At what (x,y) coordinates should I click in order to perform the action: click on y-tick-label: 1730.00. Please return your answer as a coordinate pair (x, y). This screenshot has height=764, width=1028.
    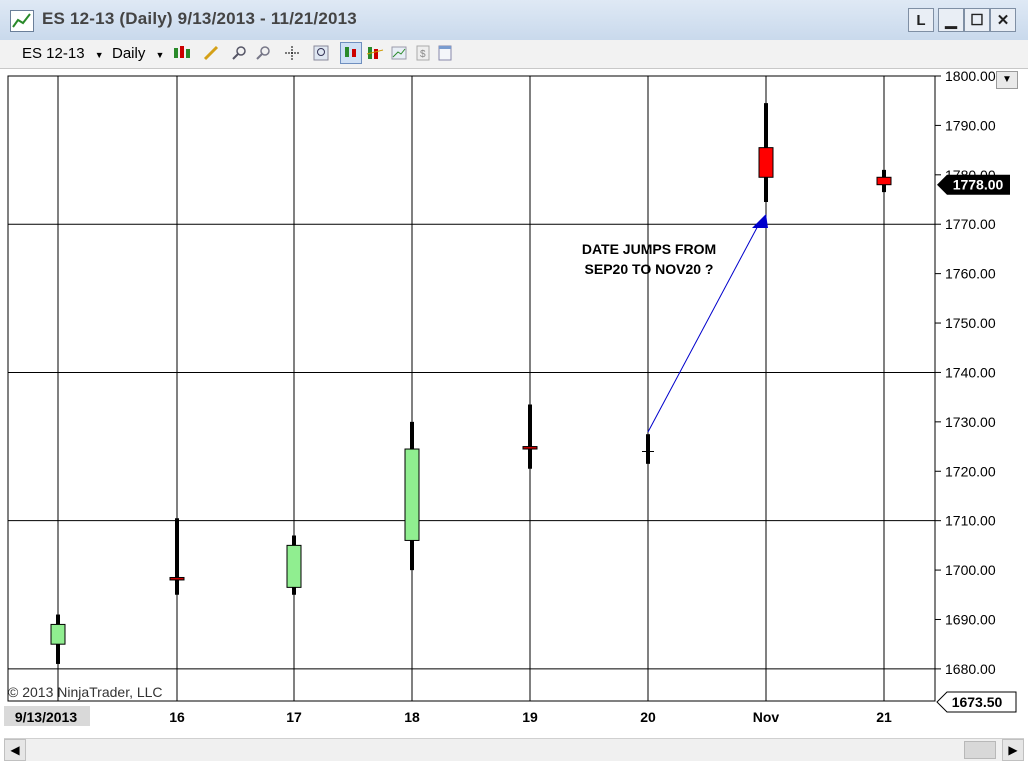
    Looking at the image, I should click on (970, 422).